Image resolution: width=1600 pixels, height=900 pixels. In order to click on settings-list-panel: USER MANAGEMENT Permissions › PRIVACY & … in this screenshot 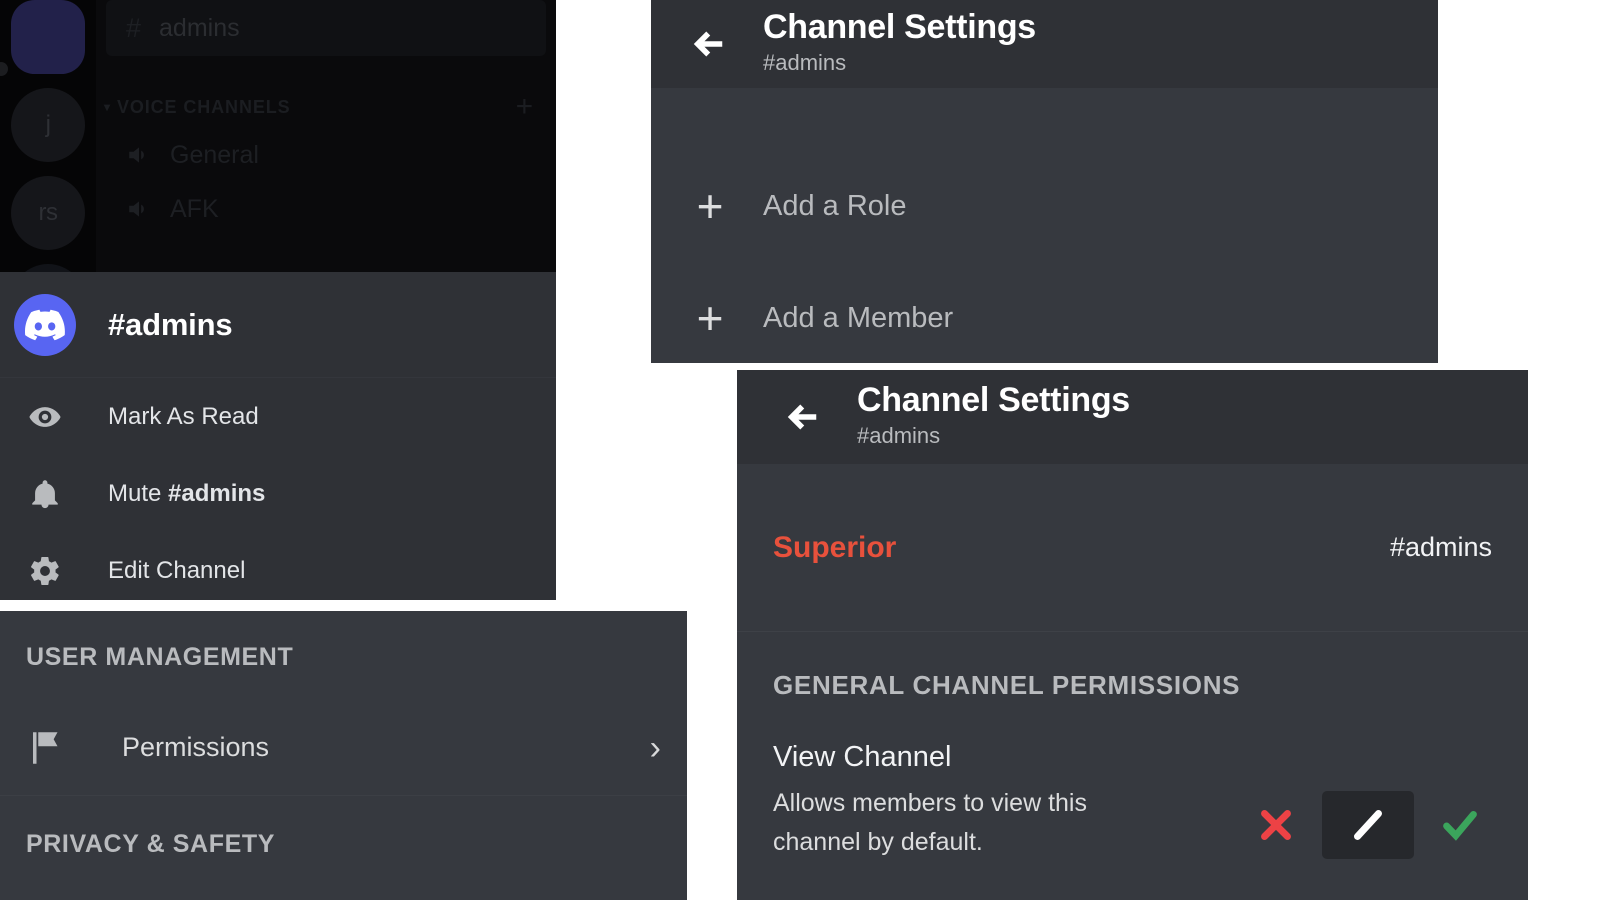, I will do `click(343, 755)`.